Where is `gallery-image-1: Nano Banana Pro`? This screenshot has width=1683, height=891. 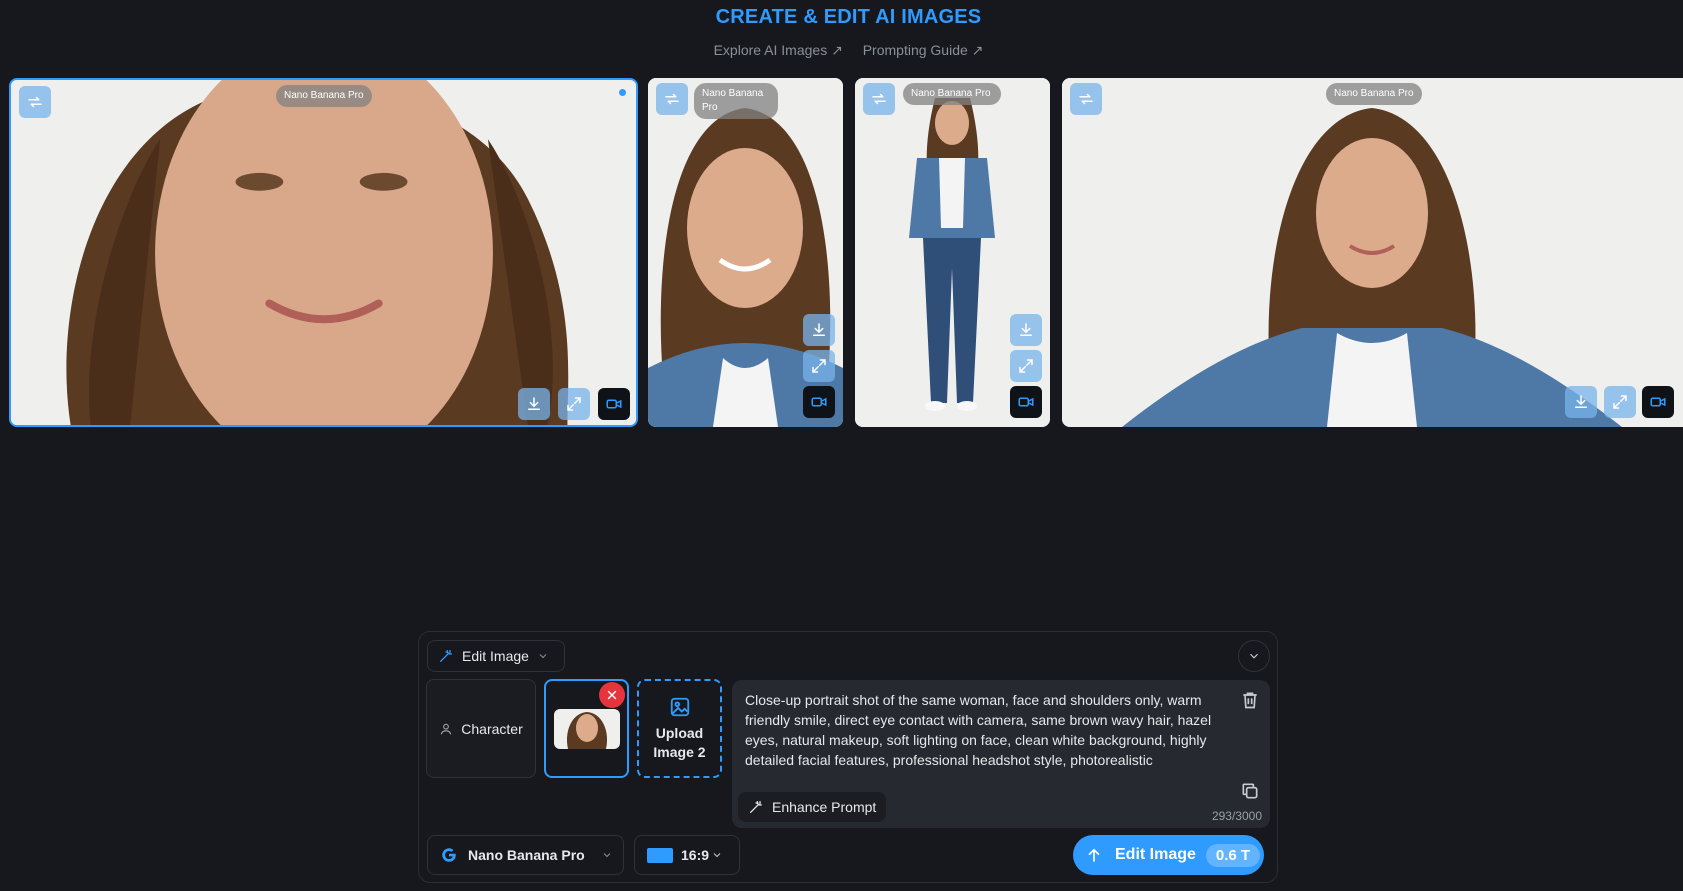
gallery-image-1: Nano Banana Pro is located at coordinates (323, 252).